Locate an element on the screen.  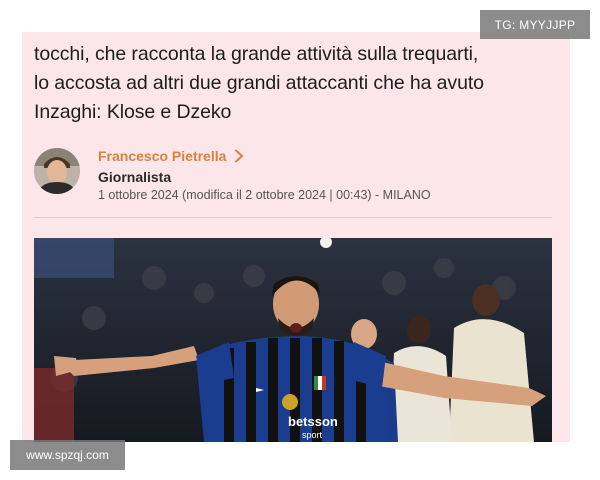
author-avatar is located at coordinates (57, 171).